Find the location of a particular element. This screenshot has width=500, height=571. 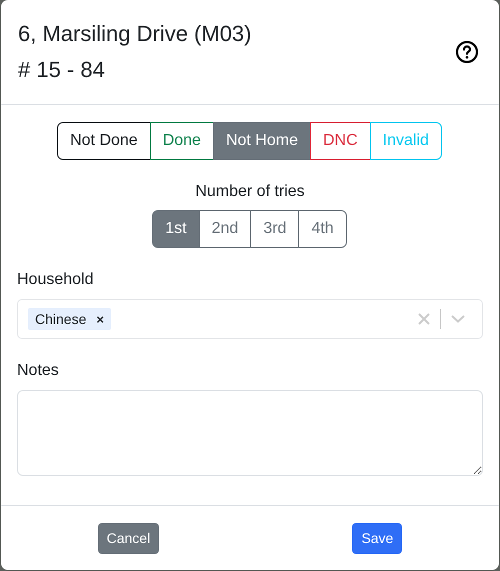

tries-toggle: 2nd is located at coordinates (225, 229).